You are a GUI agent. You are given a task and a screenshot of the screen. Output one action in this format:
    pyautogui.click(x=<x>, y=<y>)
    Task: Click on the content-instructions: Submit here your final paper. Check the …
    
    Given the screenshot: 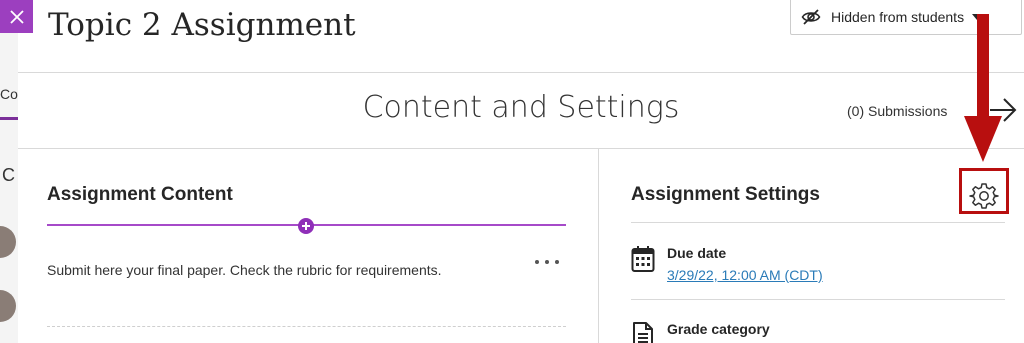 What is the action you would take?
    pyautogui.click(x=244, y=270)
    